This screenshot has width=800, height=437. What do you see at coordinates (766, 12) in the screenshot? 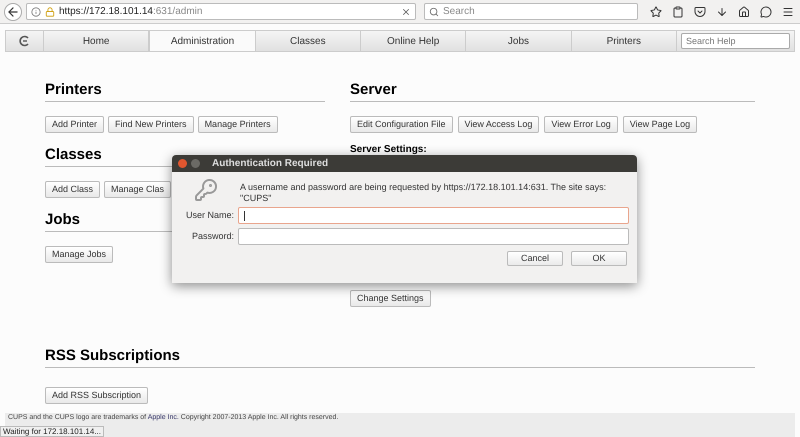
I see `chat-icon` at bounding box center [766, 12].